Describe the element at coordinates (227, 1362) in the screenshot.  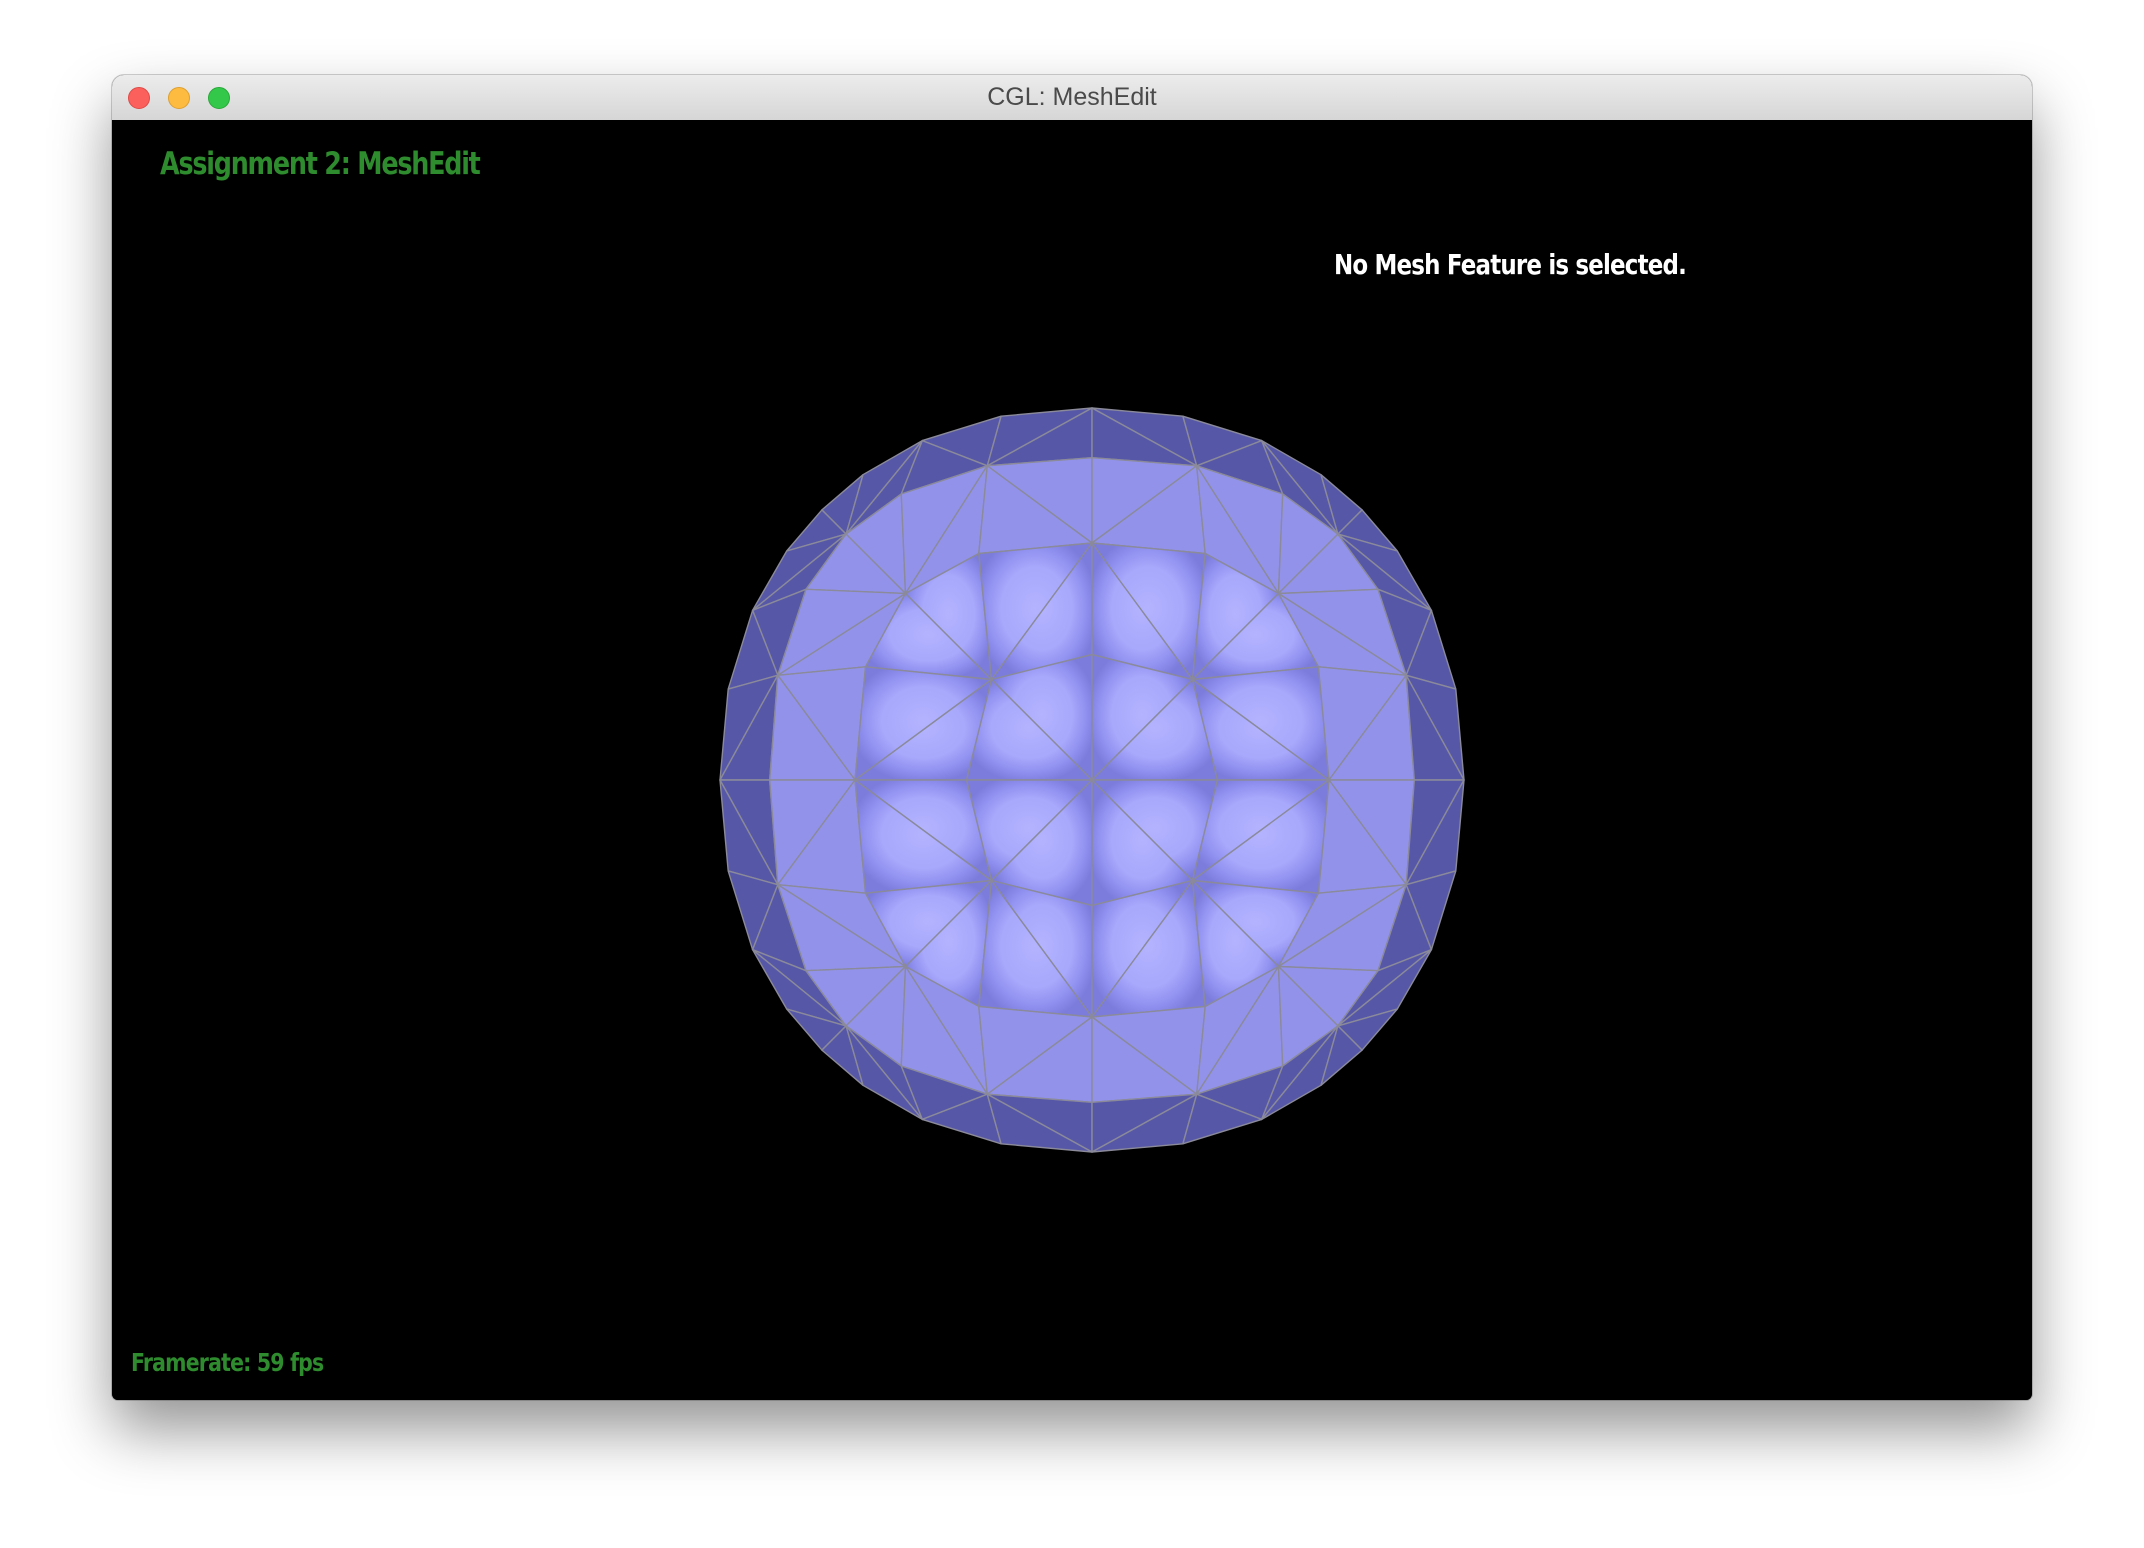
I see `framerate-readout: Framerate: 59 fps` at that location.